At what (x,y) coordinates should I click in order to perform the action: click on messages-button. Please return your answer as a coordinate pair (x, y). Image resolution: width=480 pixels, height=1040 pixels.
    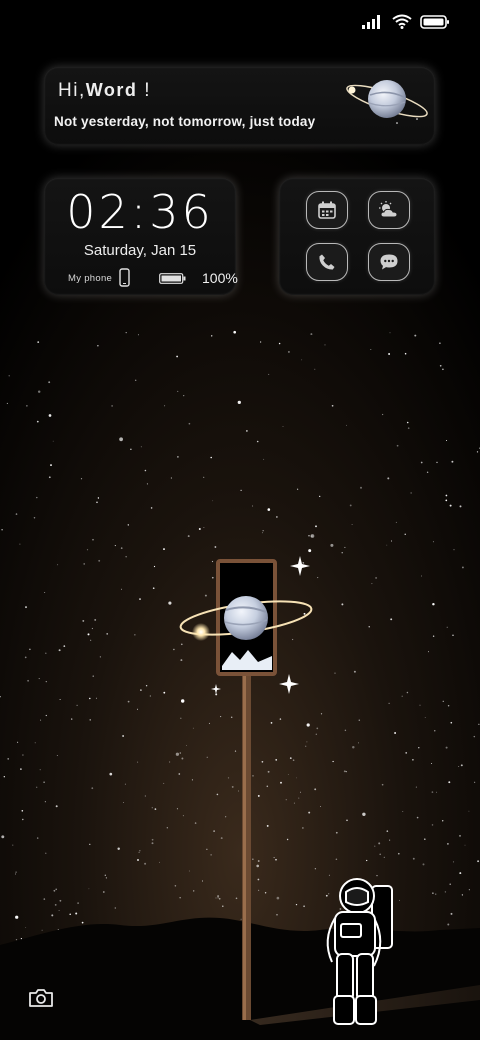
    Looking at the image, I should click on (389, 262).